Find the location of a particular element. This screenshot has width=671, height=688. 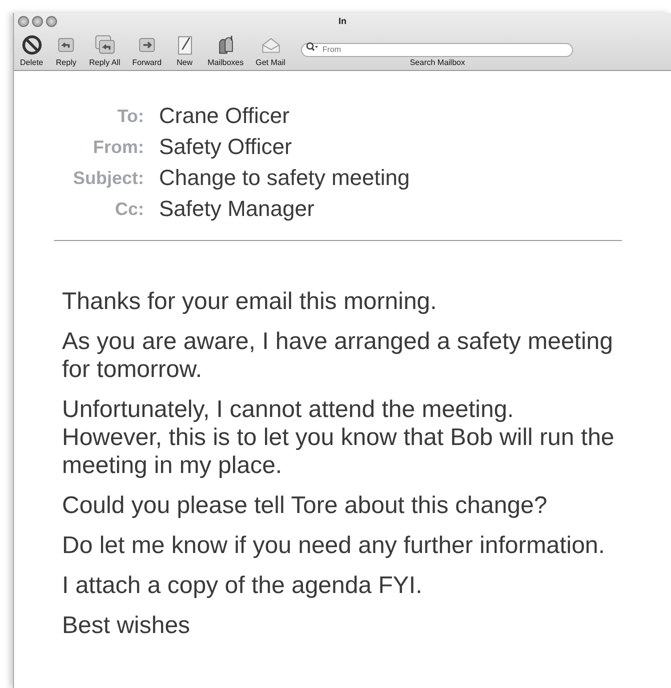

body-paragraph: Unfortunately, I cannot attend the meeting. However, this is to let you know that Bob will run the meeting in my place. is located at coordinates (339, 438).